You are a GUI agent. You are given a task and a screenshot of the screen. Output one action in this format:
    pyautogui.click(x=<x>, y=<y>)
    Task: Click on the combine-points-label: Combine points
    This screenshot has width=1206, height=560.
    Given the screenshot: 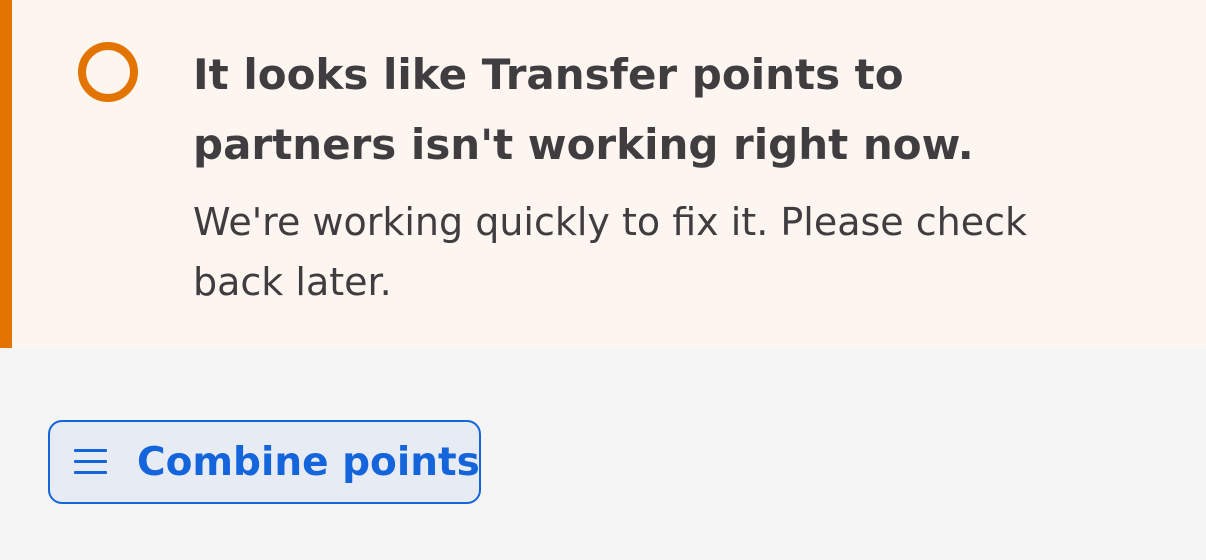 What is the action you would take?
    pyautogui.click(x=308, y=462)
    